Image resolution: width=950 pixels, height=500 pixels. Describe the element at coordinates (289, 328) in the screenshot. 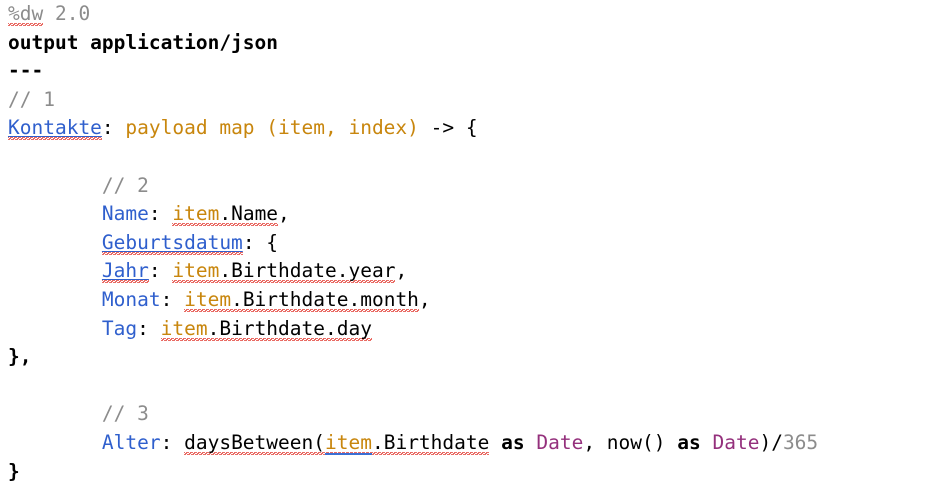

I see `selector-path: .Birthdate.day` at that location.